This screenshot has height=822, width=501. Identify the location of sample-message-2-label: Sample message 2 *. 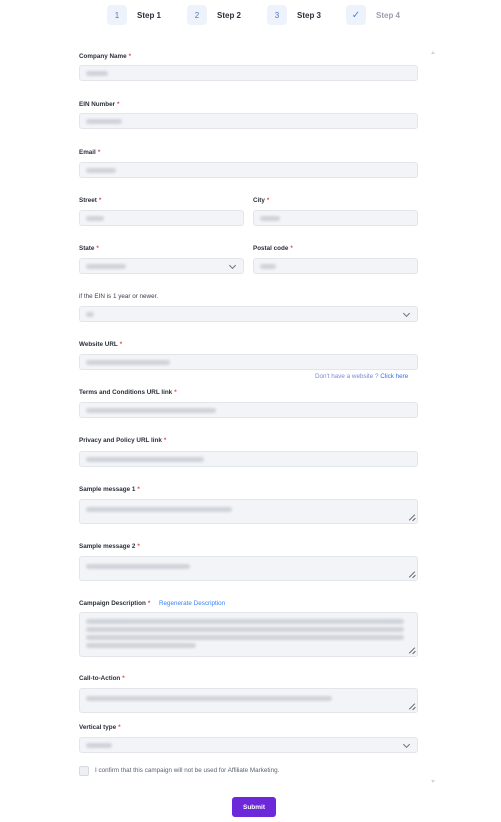
(109, 546).